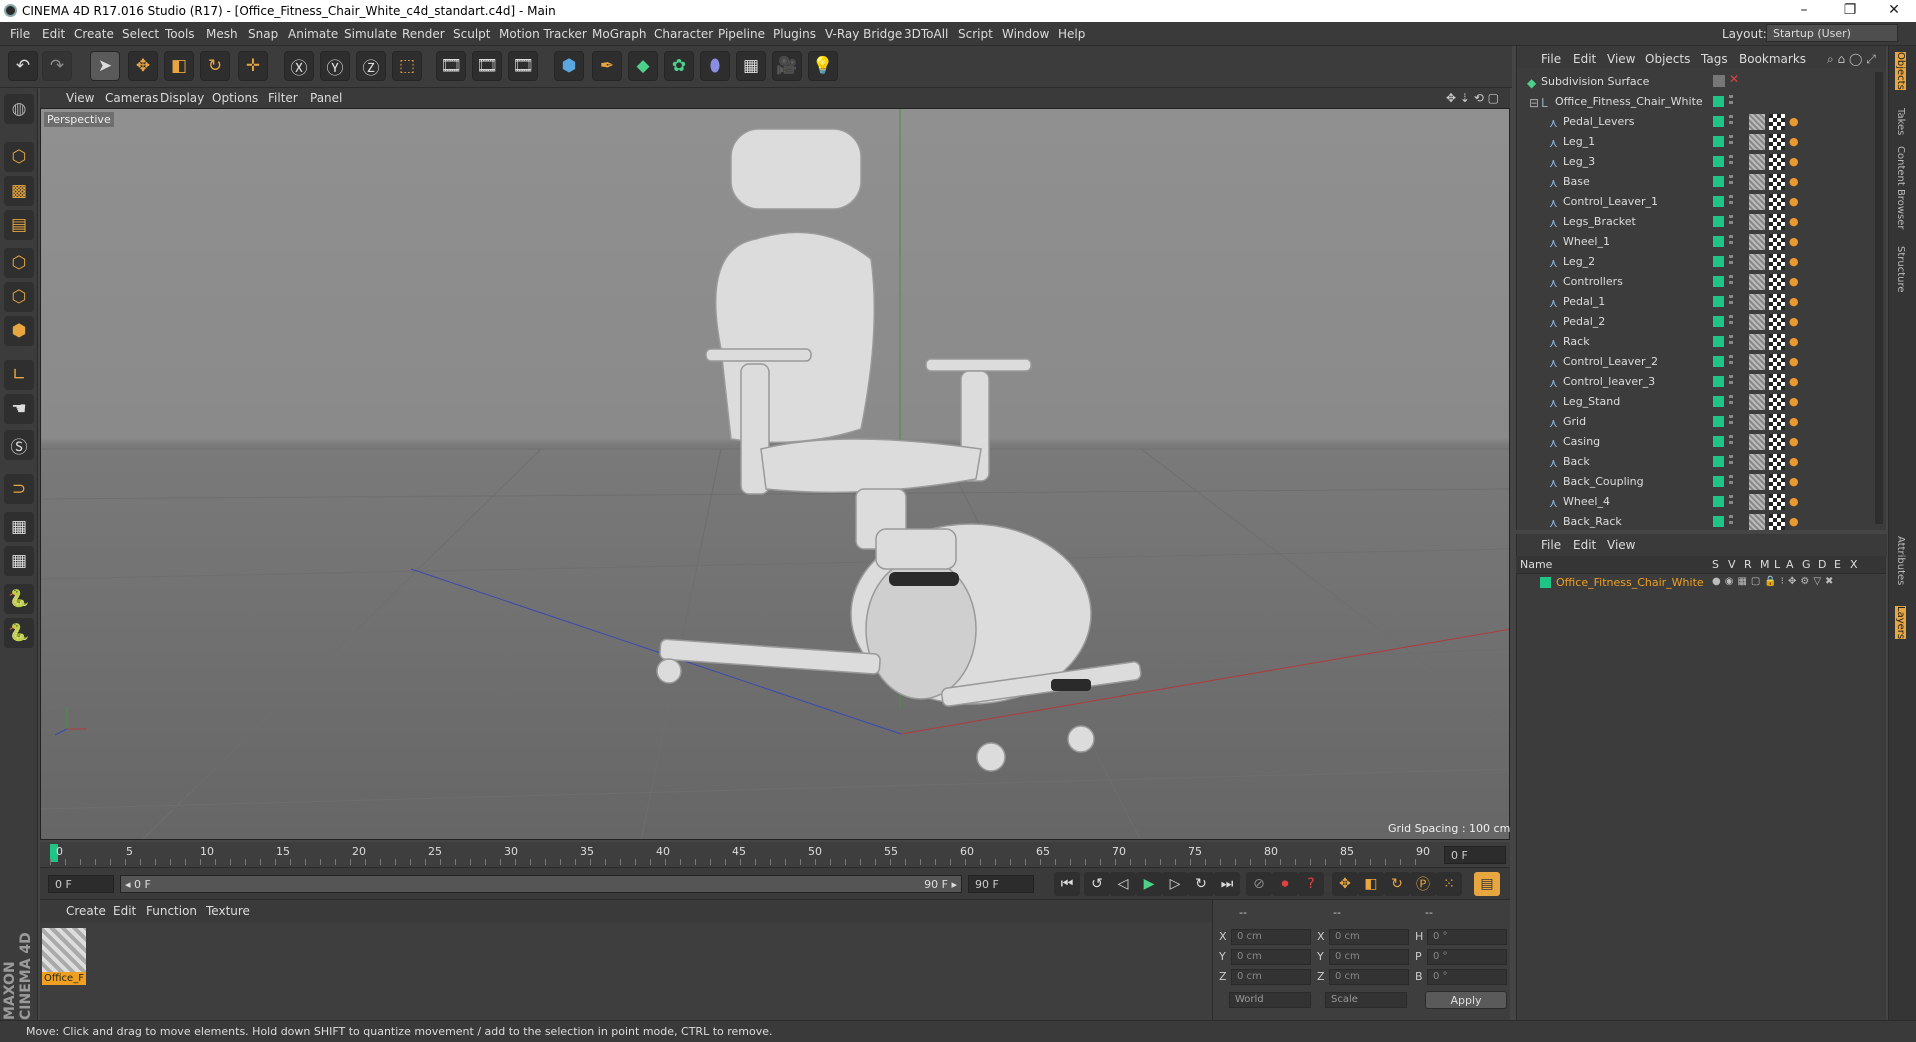 Image resolution: width=1916 pixels, height=1042 pixels. I want to click on size-x-field: 0 cm, so click(1369, 937).